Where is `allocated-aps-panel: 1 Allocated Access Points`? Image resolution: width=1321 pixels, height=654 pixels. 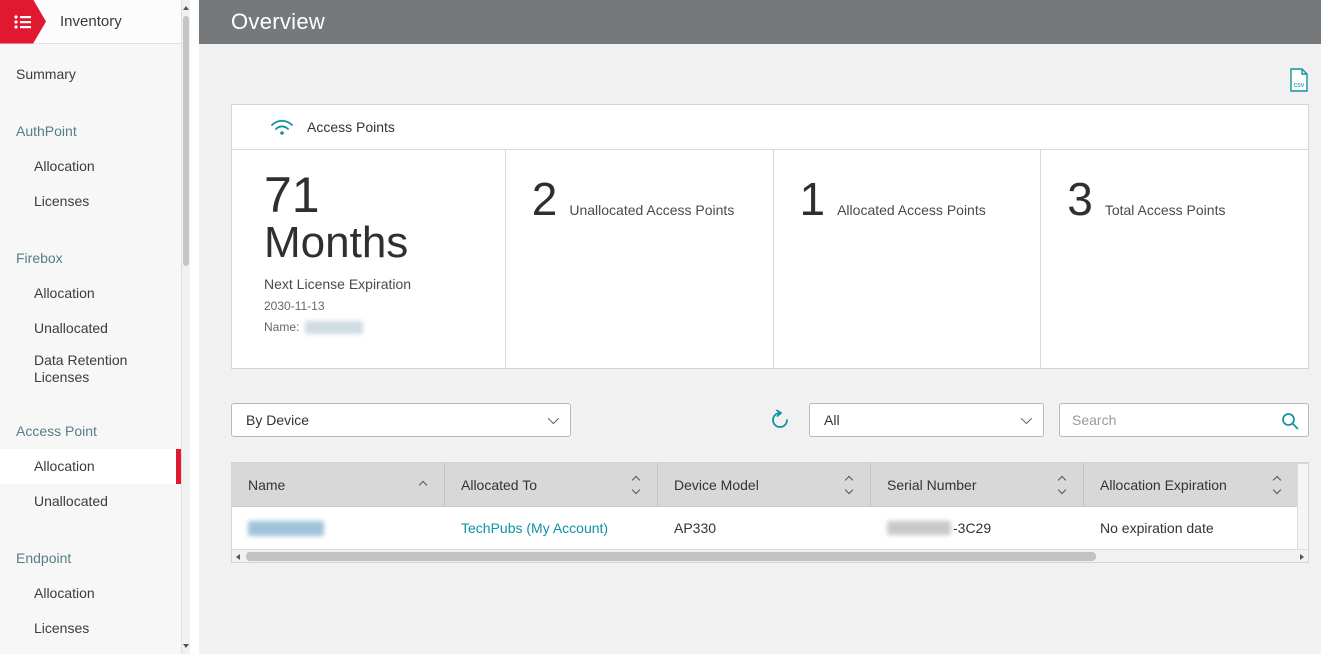 allocated-aps-panel: 1 Allocated Access Points is located at coordinates (908, 259).